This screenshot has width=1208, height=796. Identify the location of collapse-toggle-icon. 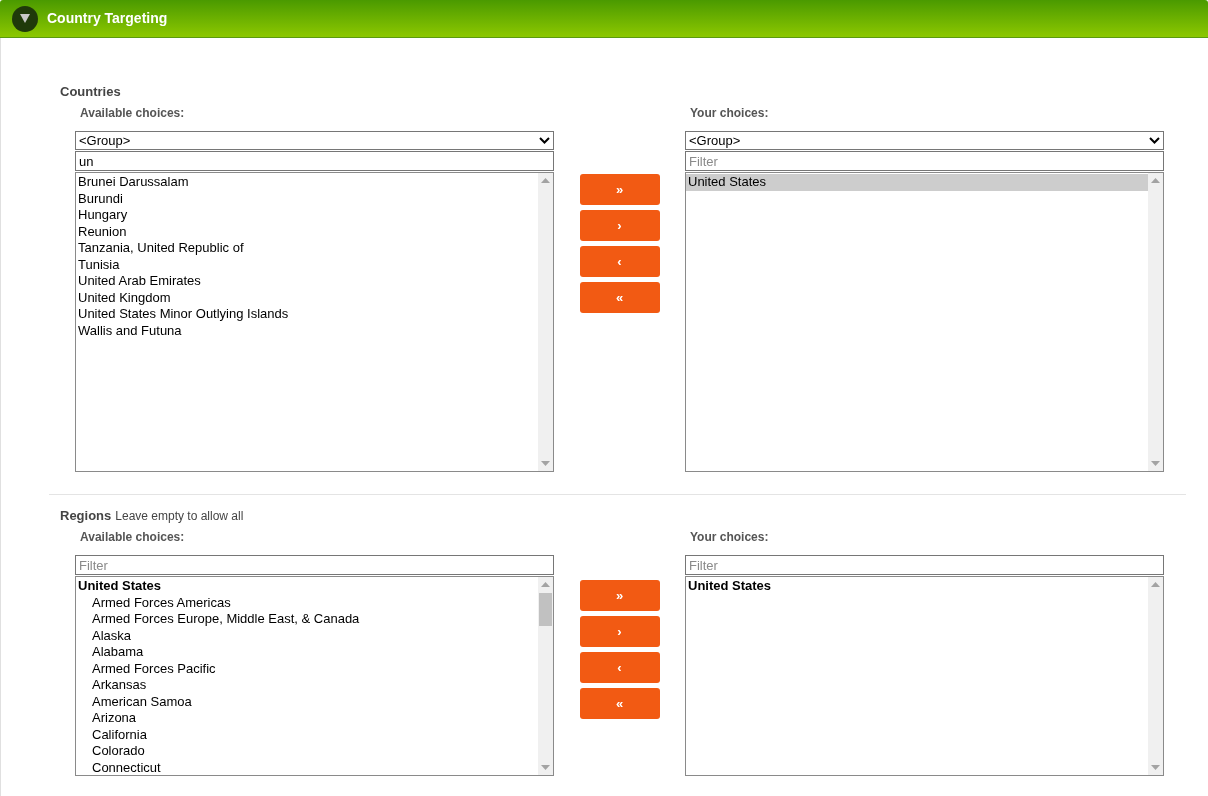
(25, 18).